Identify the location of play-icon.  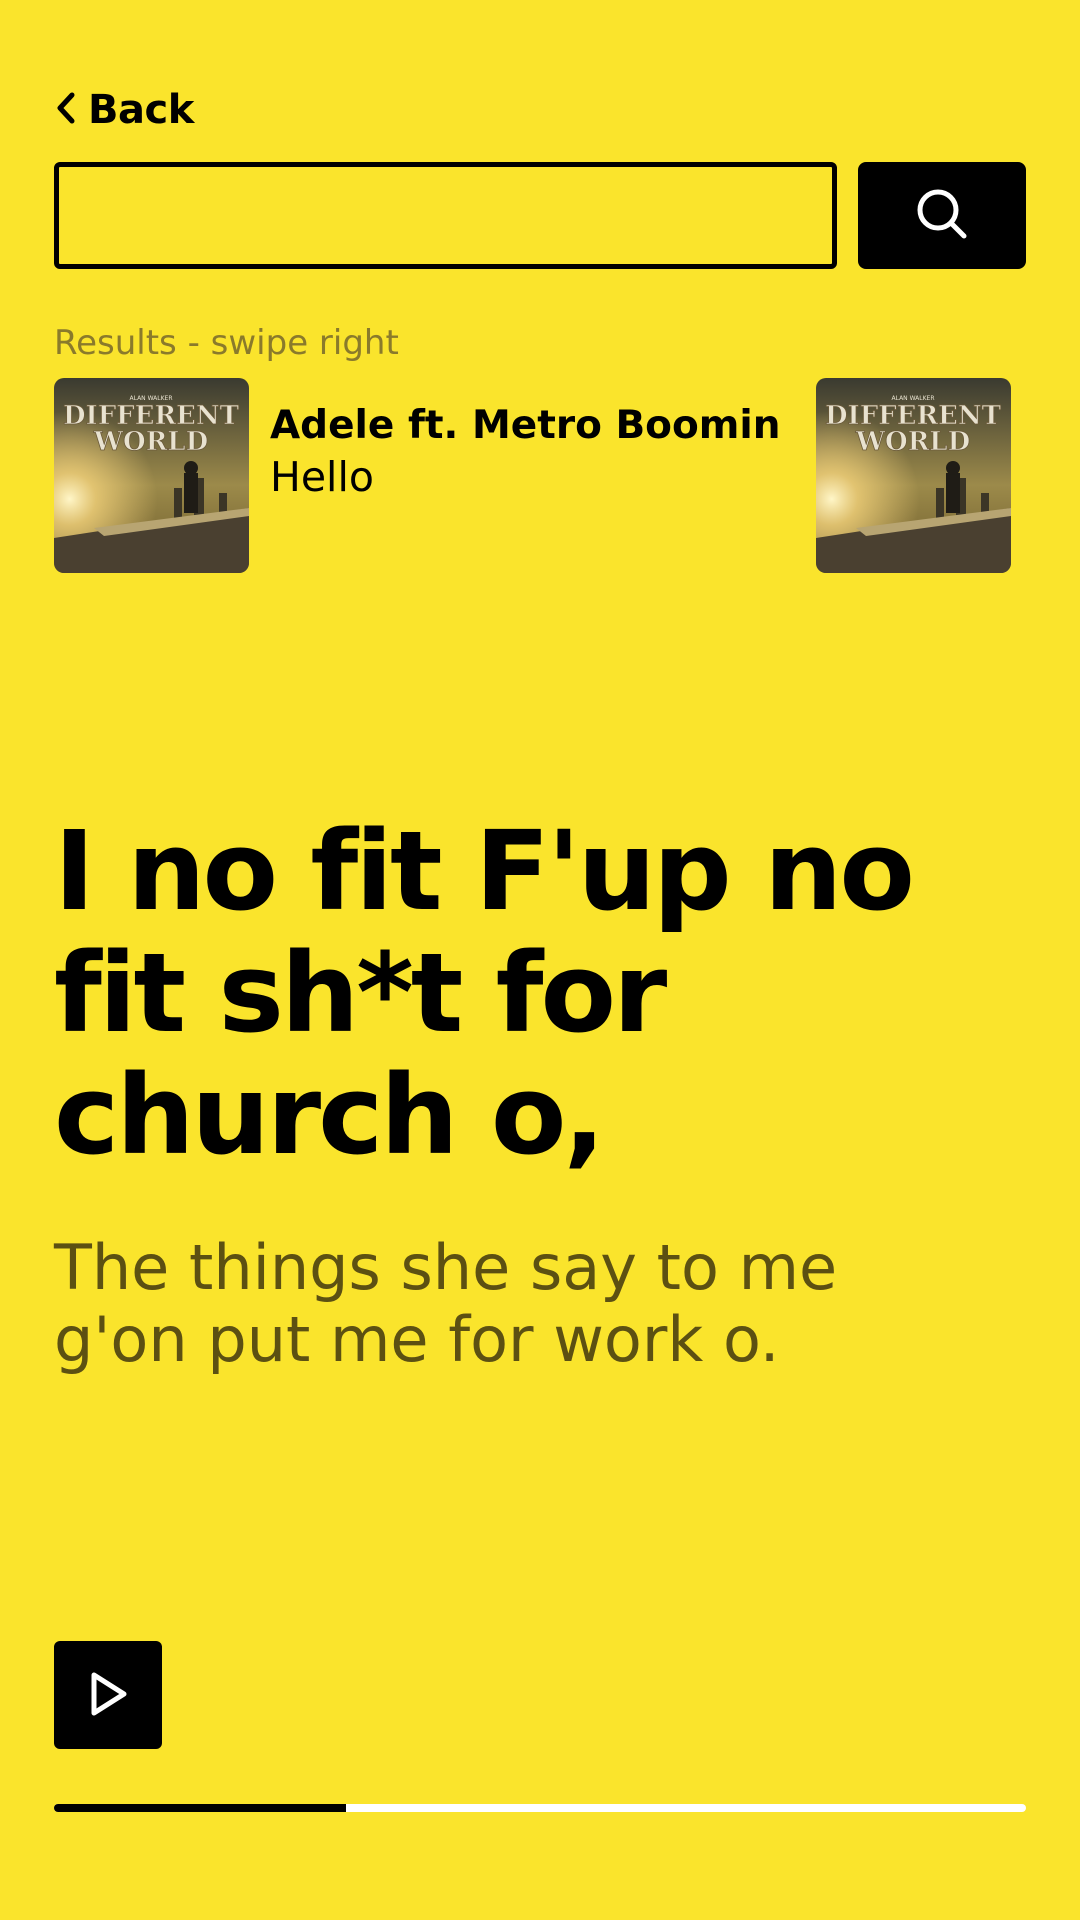
(108, 1695).